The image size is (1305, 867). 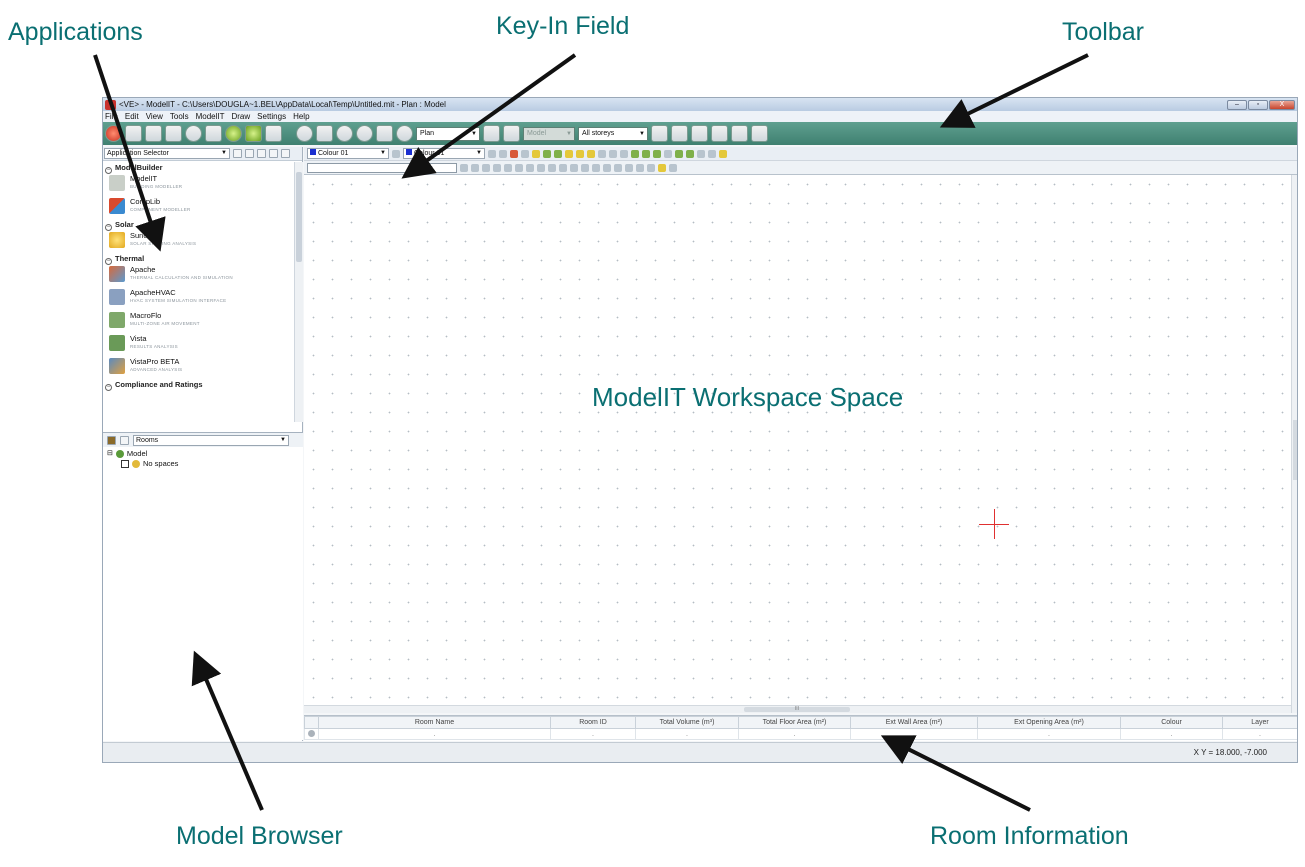 I want to click on filter-icon, so click(x=124, y=440).